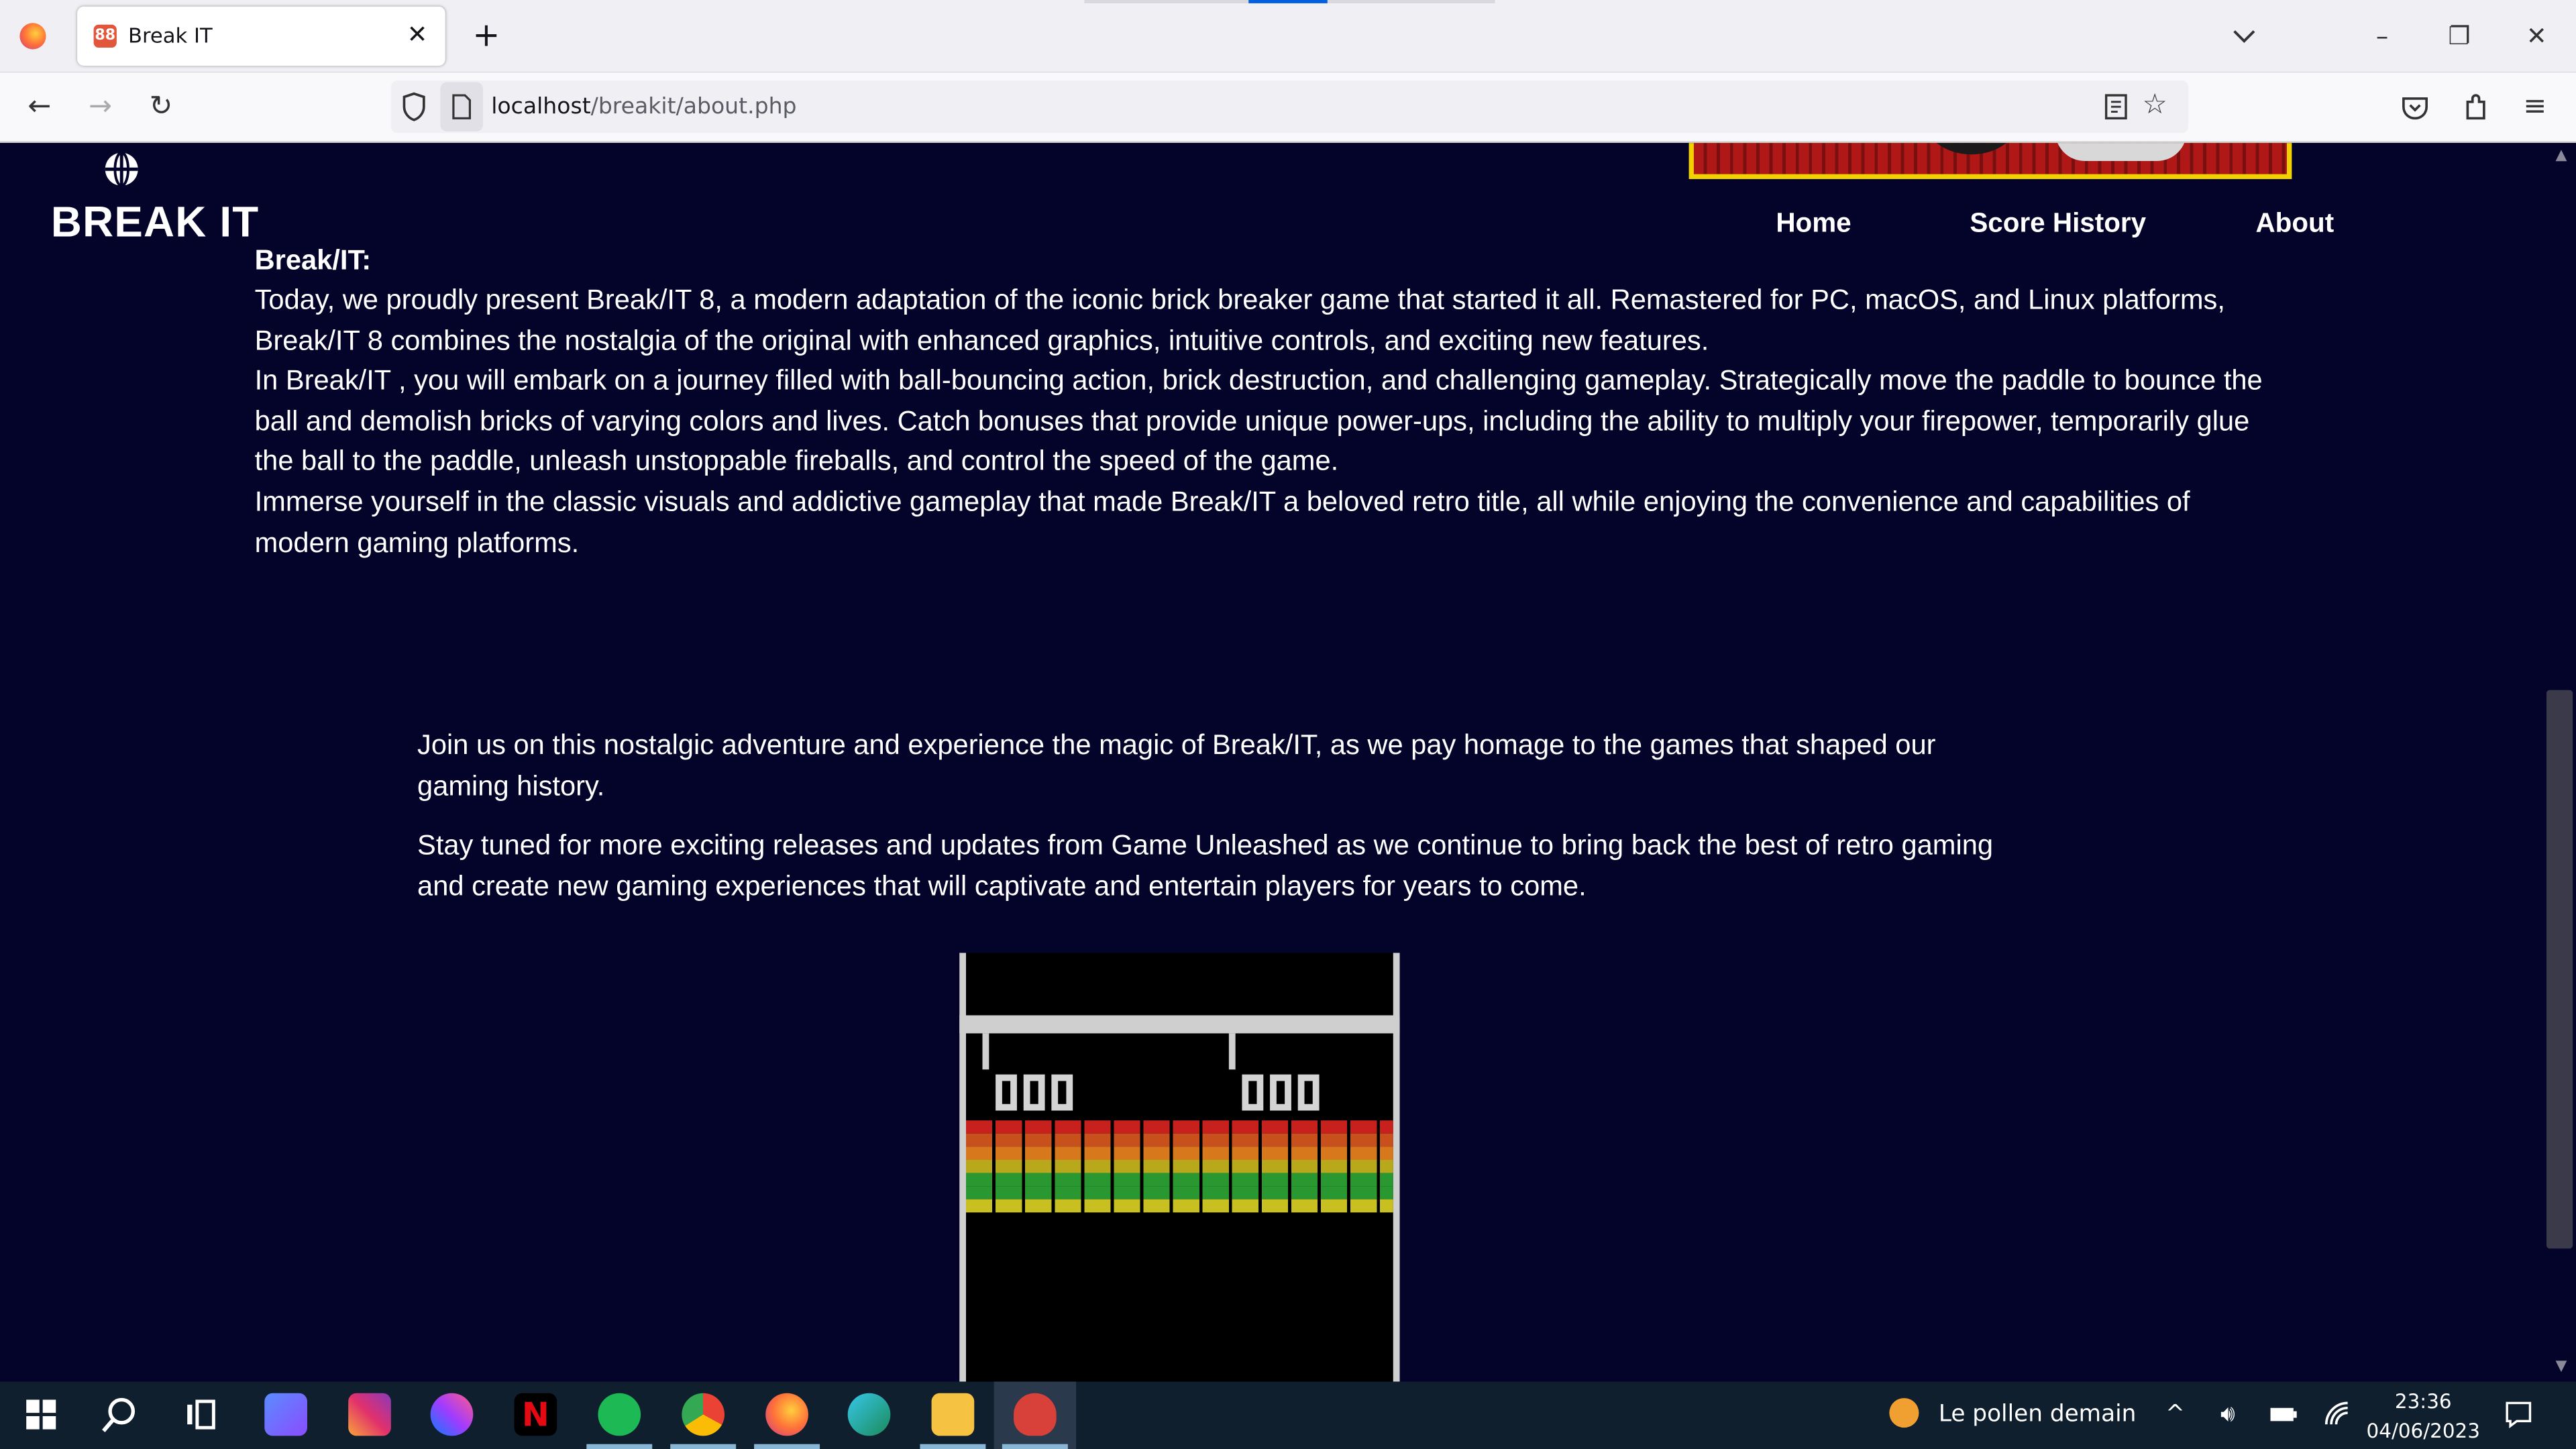 This screenshot has height=1449, width=2576. What do you see at coordinates (2423, 1416) in the screenshot?
I see `system-clock: 23:36 04/06/2023` at bounding box center [2423, 1416].